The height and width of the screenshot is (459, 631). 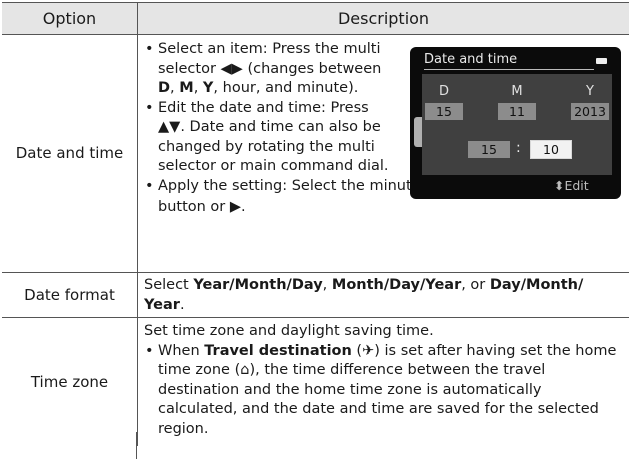 I want to click on header-option: Option, so click(x=70, y=18).